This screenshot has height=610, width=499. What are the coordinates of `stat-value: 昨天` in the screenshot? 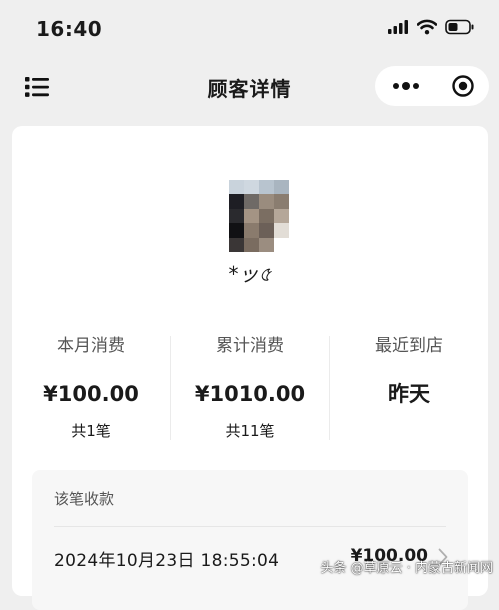 It's located at (409, 394).